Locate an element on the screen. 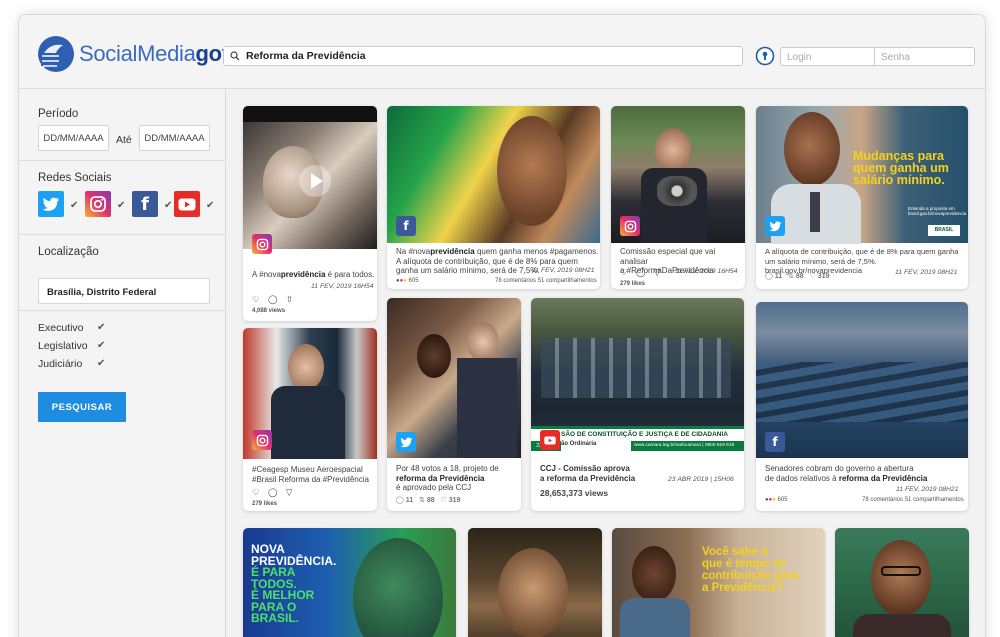  search-input: Reforma da Previdência is located at coordinates (483, 56).